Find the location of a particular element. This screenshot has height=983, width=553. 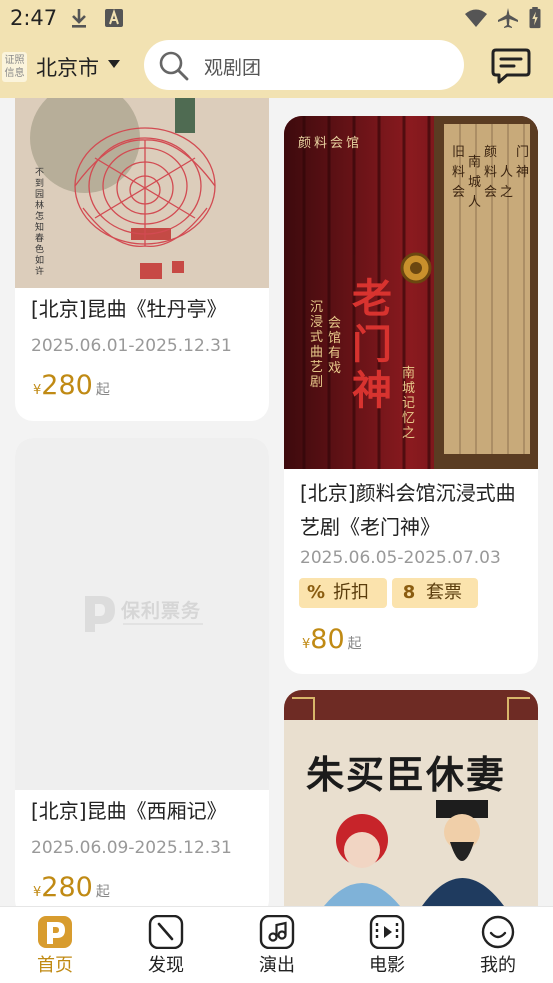

caret-down-icon is located at coordinates (114, 64).